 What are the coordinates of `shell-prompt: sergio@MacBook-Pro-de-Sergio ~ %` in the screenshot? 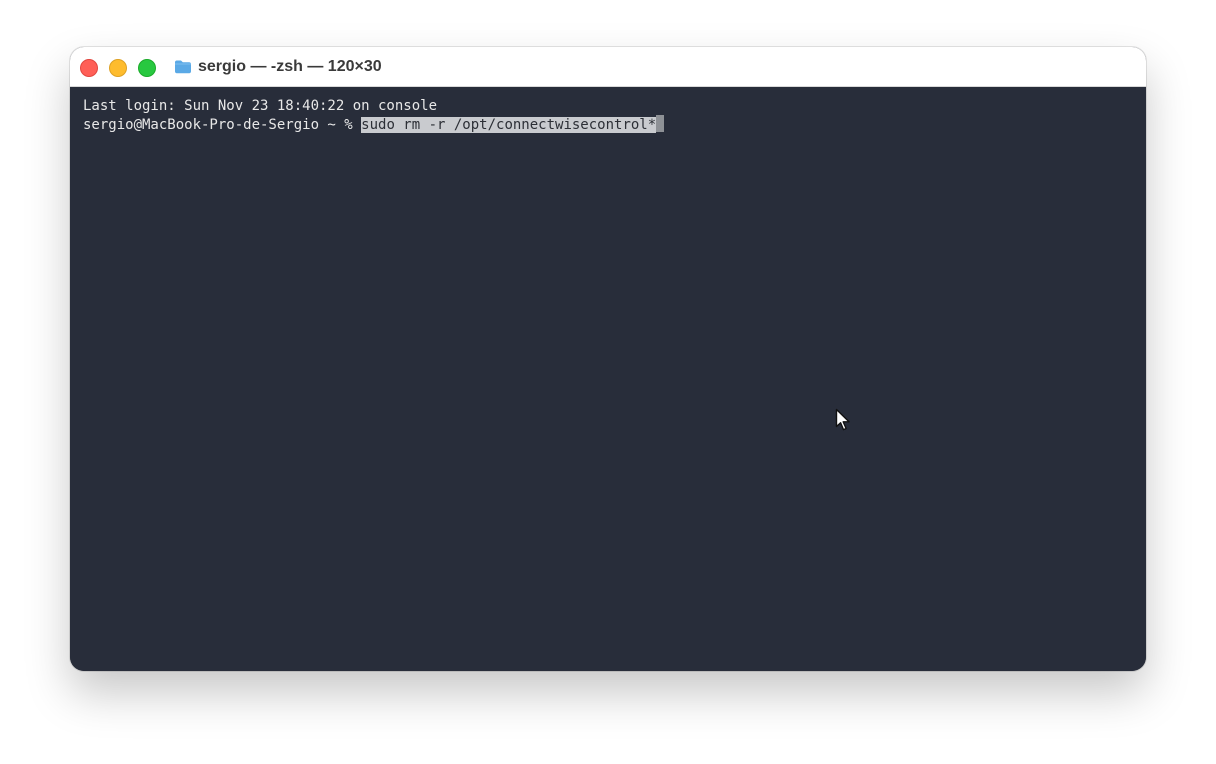 It's located at (222, 125).